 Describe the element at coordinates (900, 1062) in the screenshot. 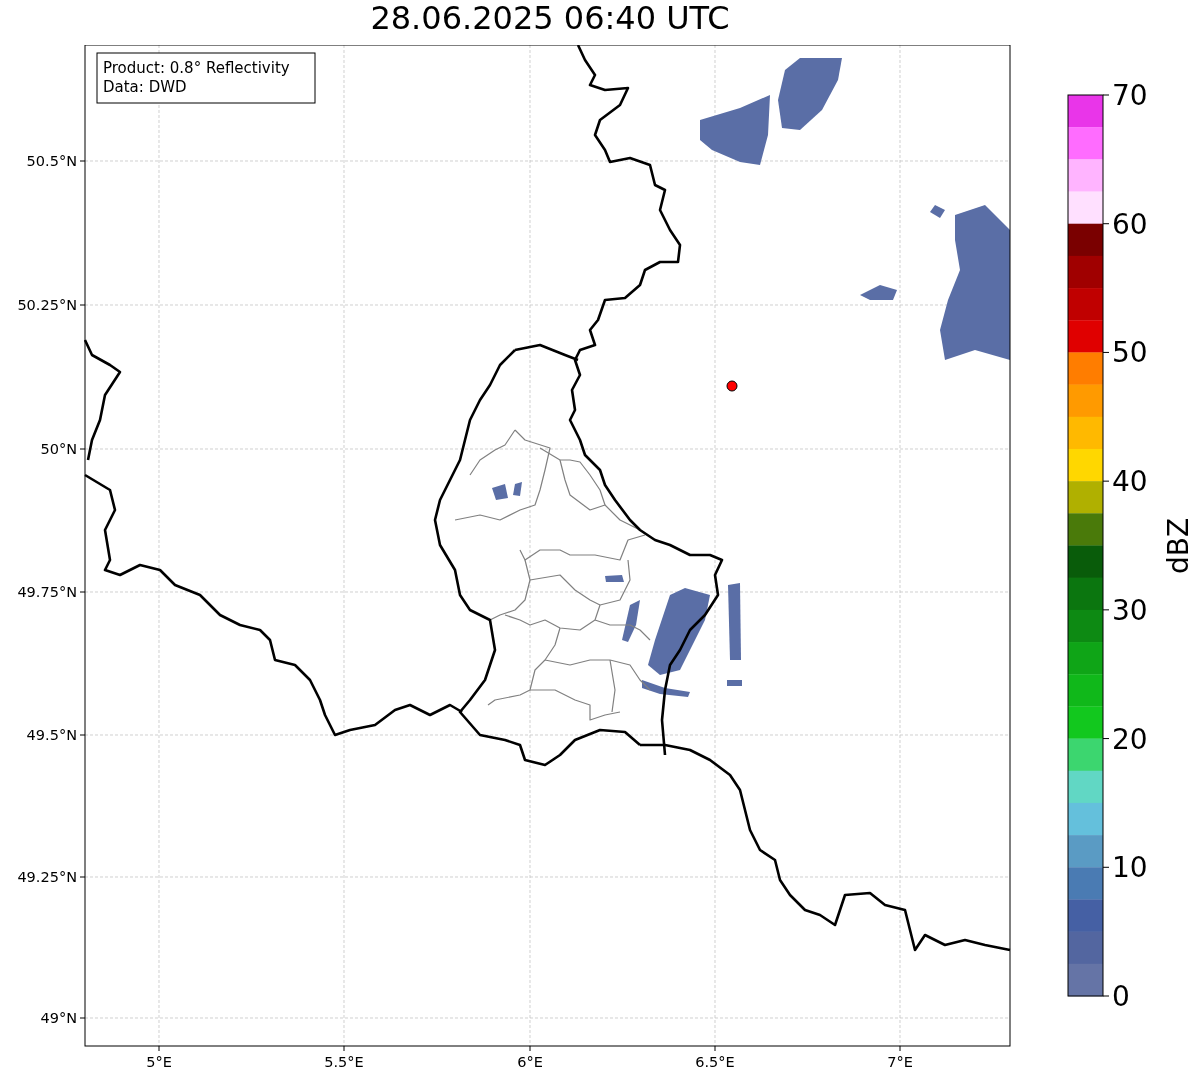

I see `longitude-tick-label: 7°E` at that location.